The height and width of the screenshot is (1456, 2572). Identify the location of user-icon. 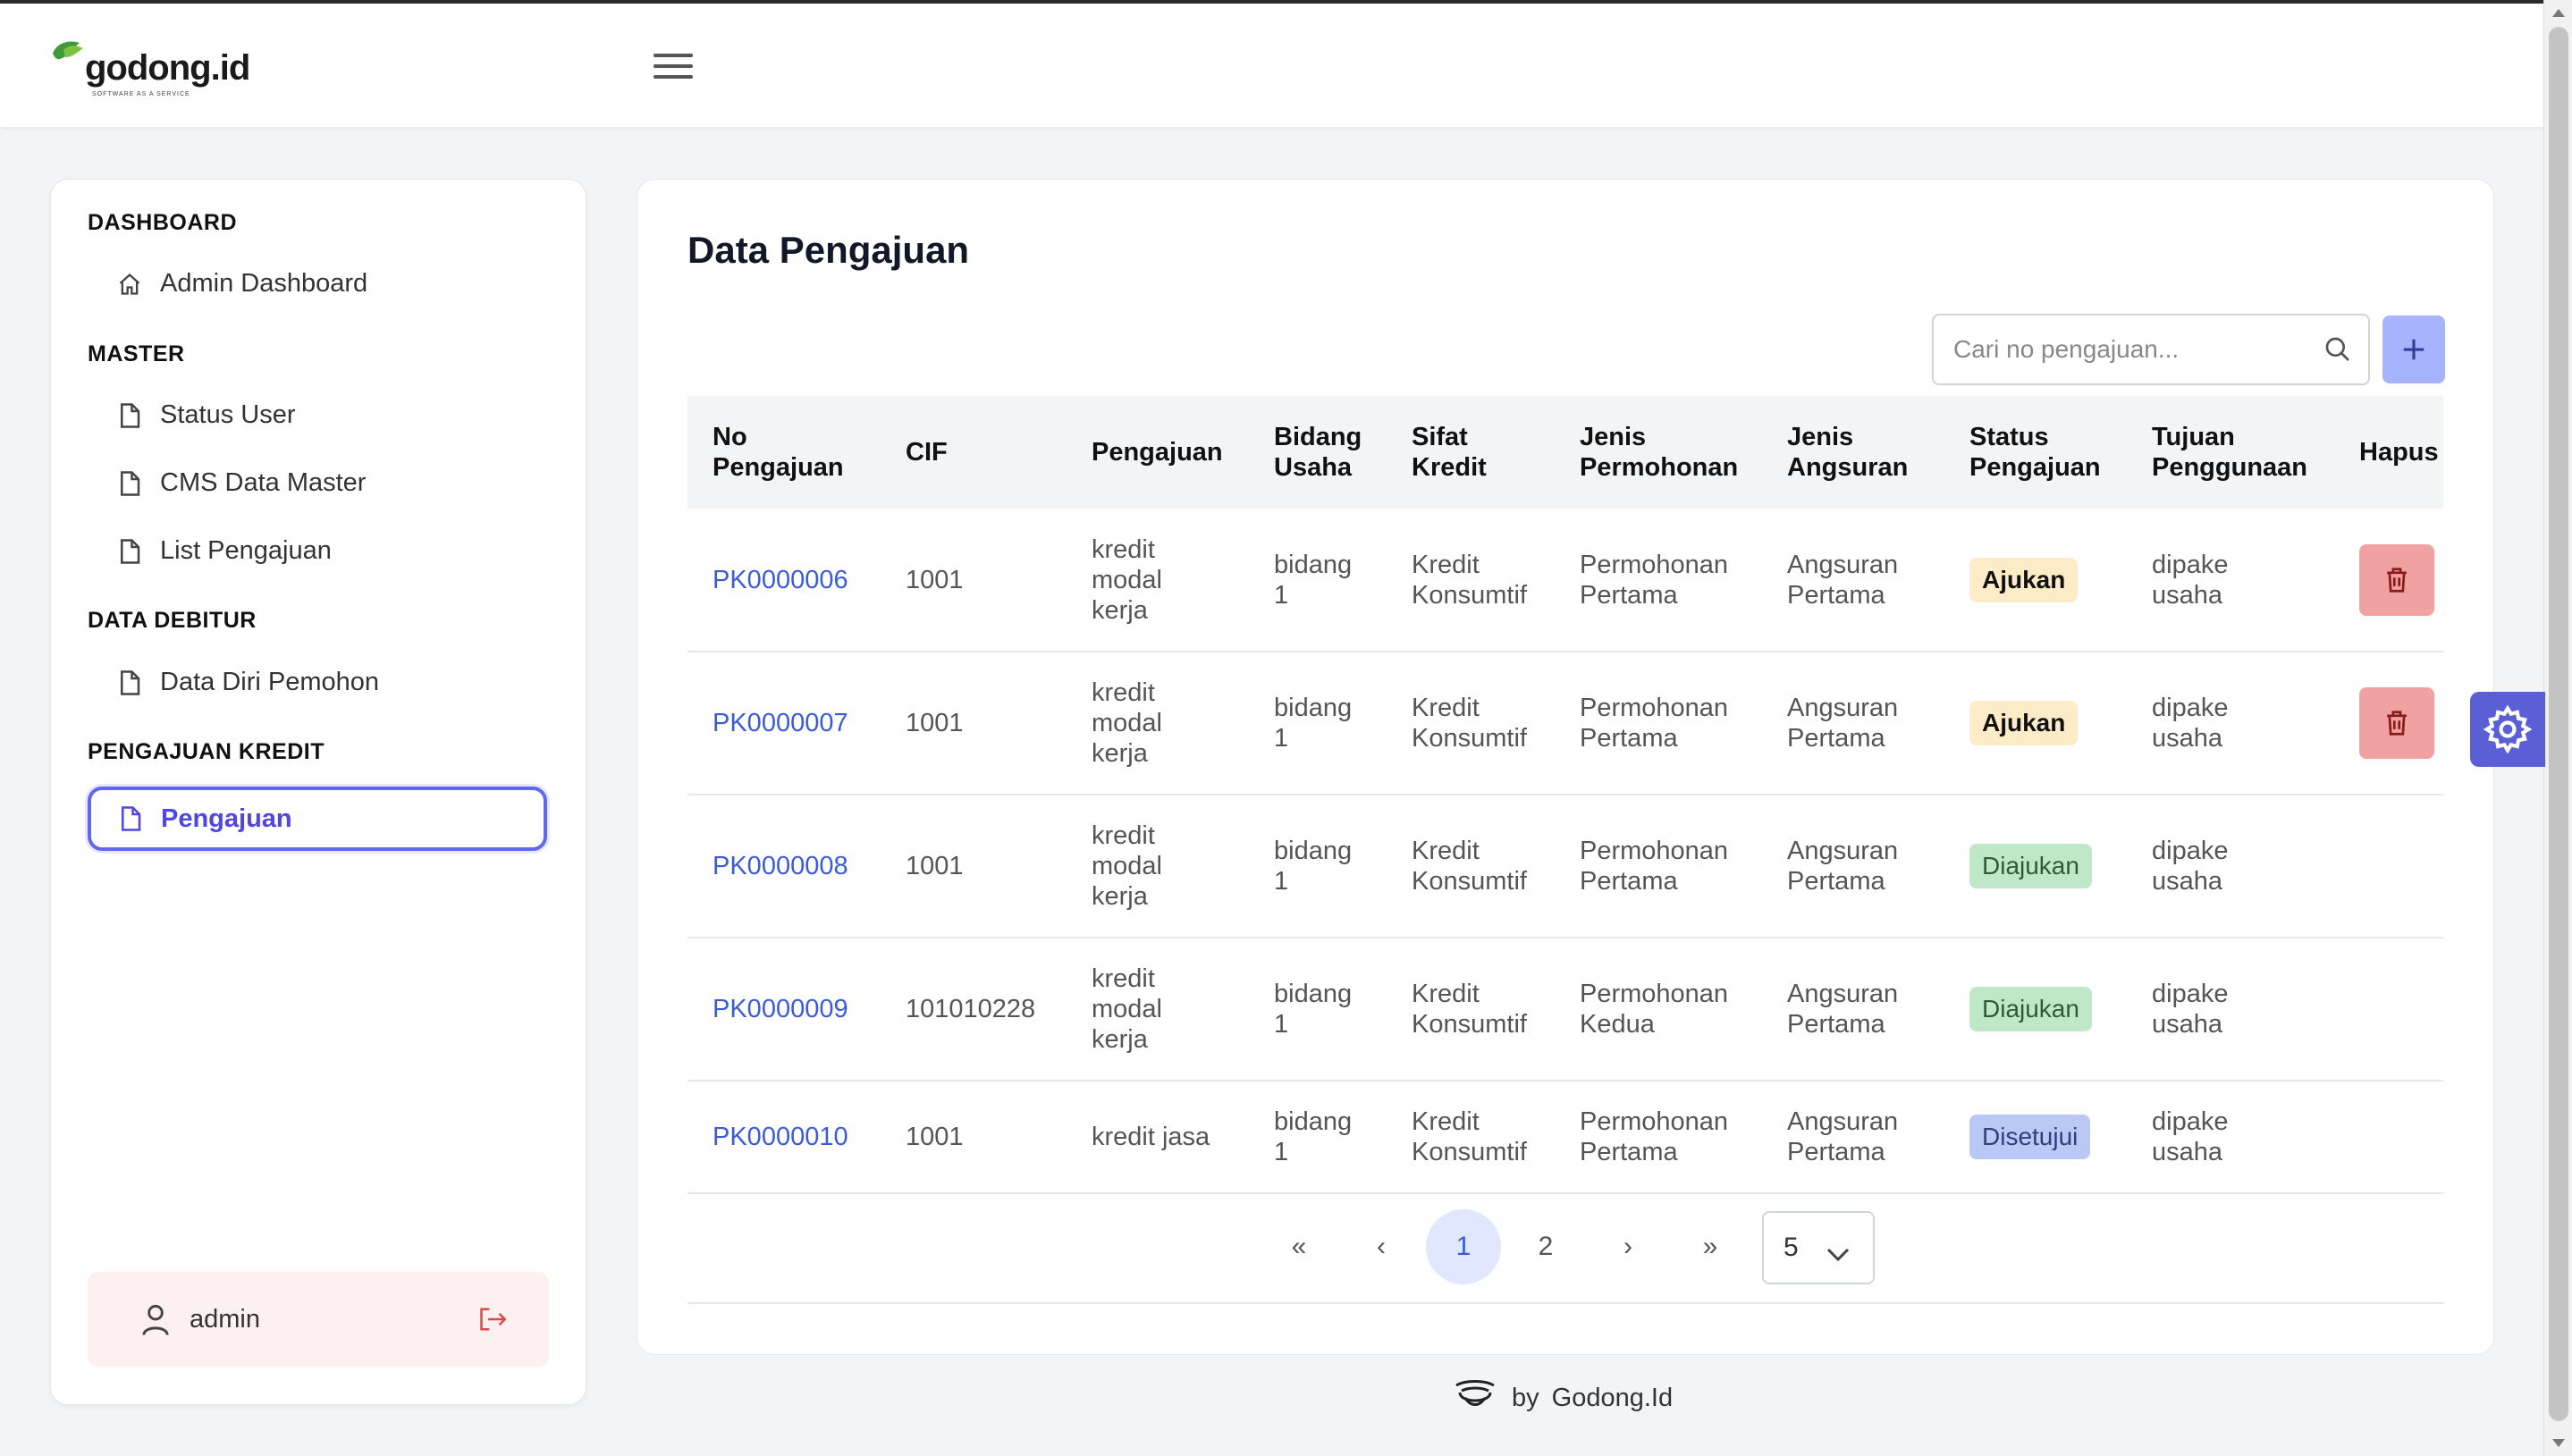
(155, 1319).